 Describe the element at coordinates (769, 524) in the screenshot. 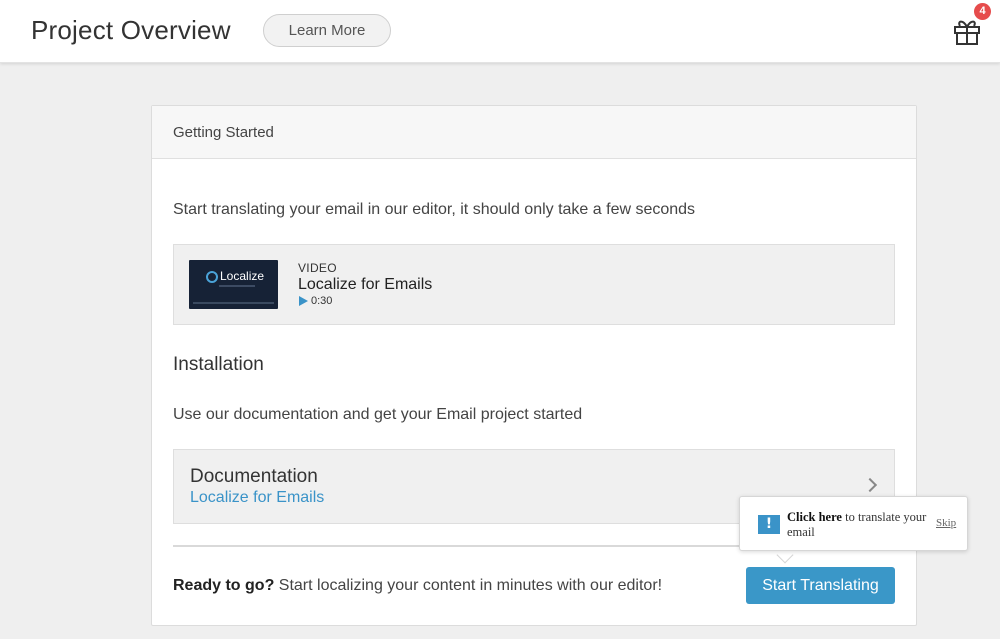

I see `exclamation-icon: !` at that location.